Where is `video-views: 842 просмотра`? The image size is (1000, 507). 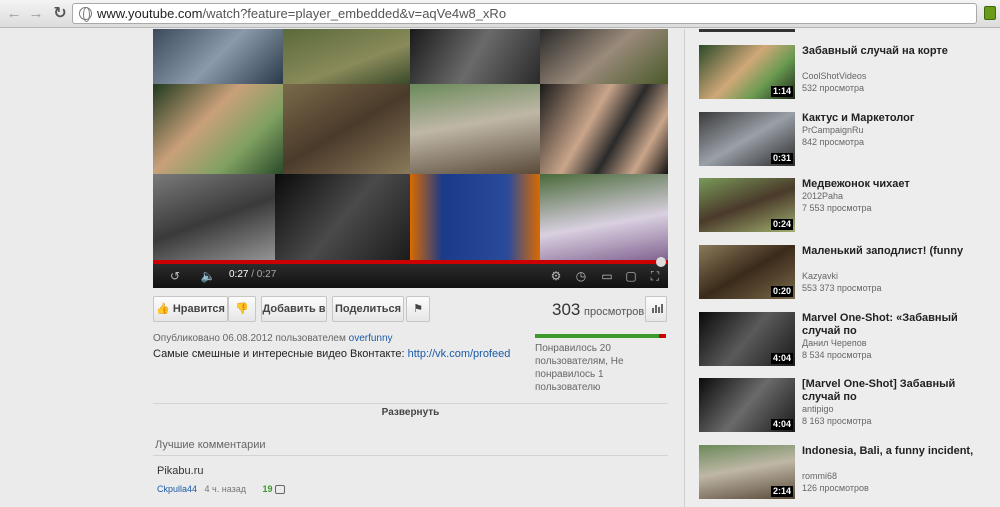
video-views: 842 просмотра is located at coordinates (833, 142).